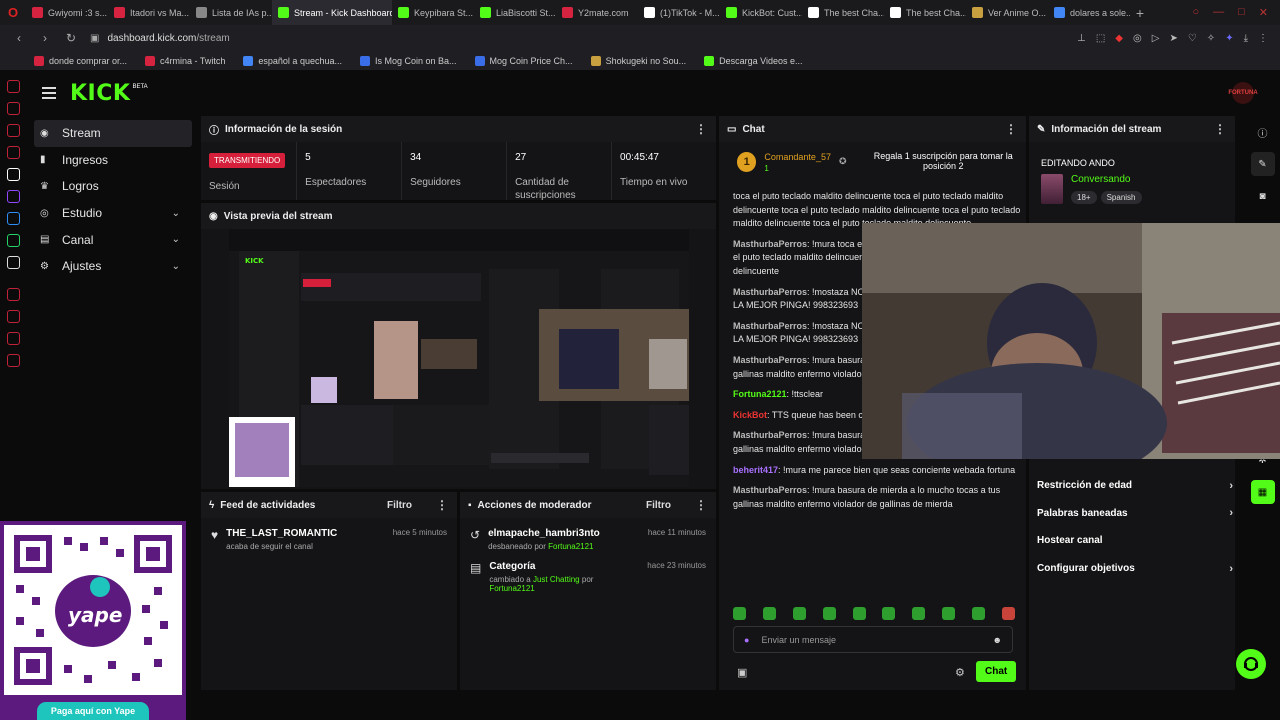  Describe the element at coordinates (13, 316) in the screenshot. I see `history-icon` at that location.